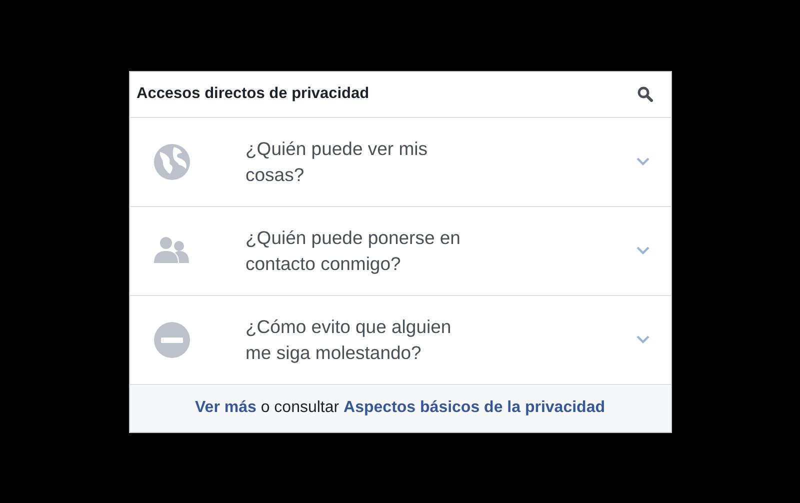  I want to click on shortcut-question: ¿Quién puede ver mis cosas?, so click(337, 161).